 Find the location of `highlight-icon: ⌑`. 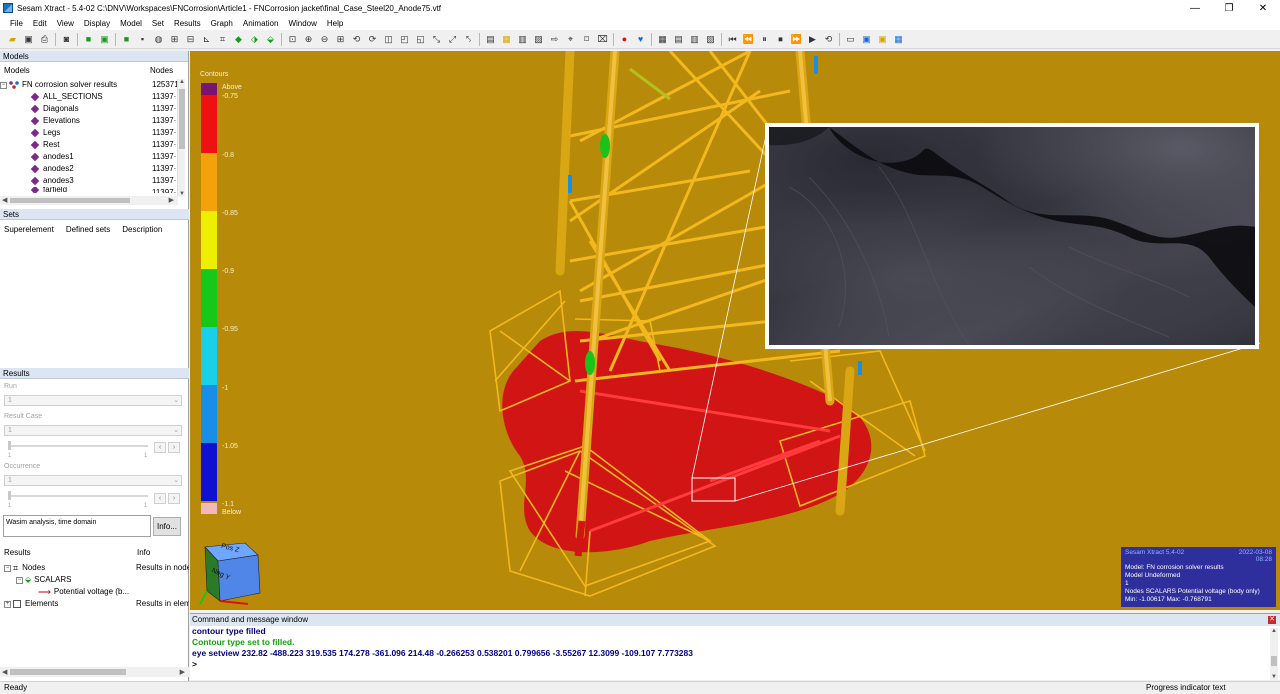

highlight-icon: ⌑ is located at coordinates (586, 39).